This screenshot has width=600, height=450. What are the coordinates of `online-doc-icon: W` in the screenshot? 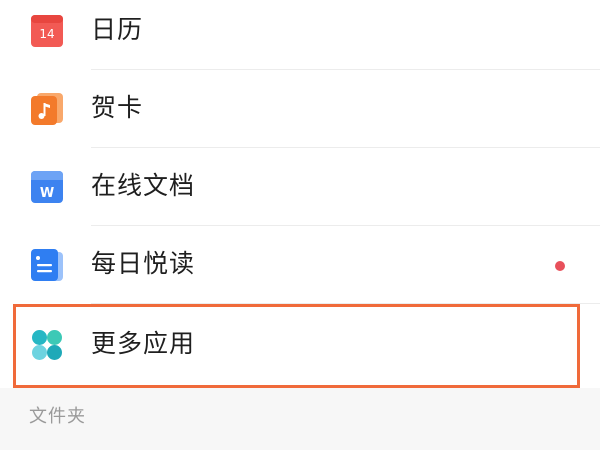 It's located at (47, 187).